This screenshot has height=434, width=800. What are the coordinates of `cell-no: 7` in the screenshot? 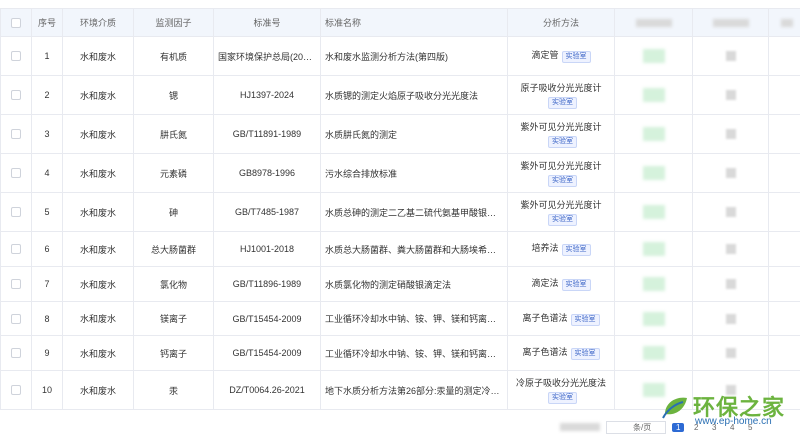 It's located at (47, 284).